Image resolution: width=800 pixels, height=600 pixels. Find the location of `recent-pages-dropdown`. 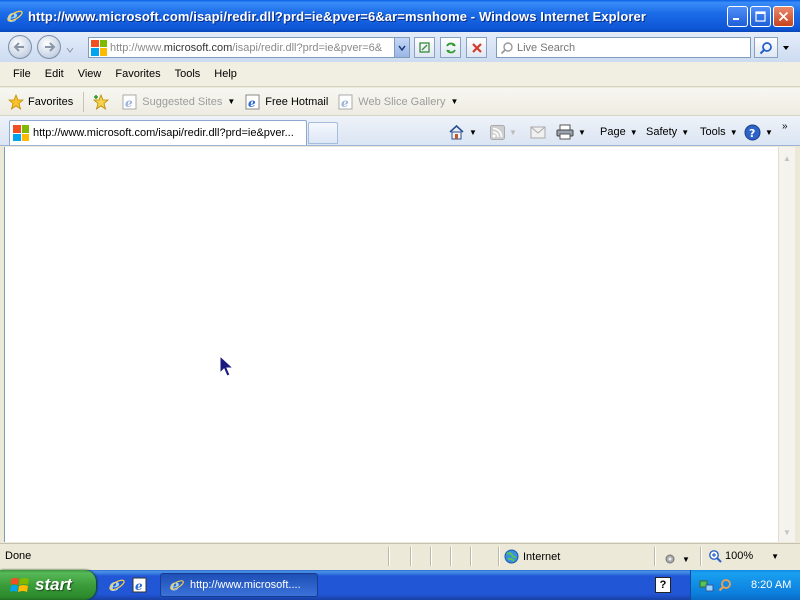

recent-pages-dropdown is located at coordinates (70, 50).